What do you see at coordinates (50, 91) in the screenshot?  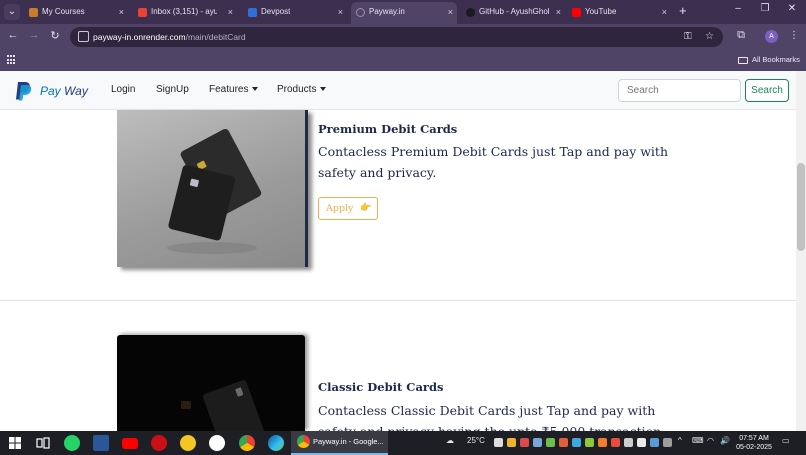 I see `brand-pay: Pay` at bounding box center [50, 91].